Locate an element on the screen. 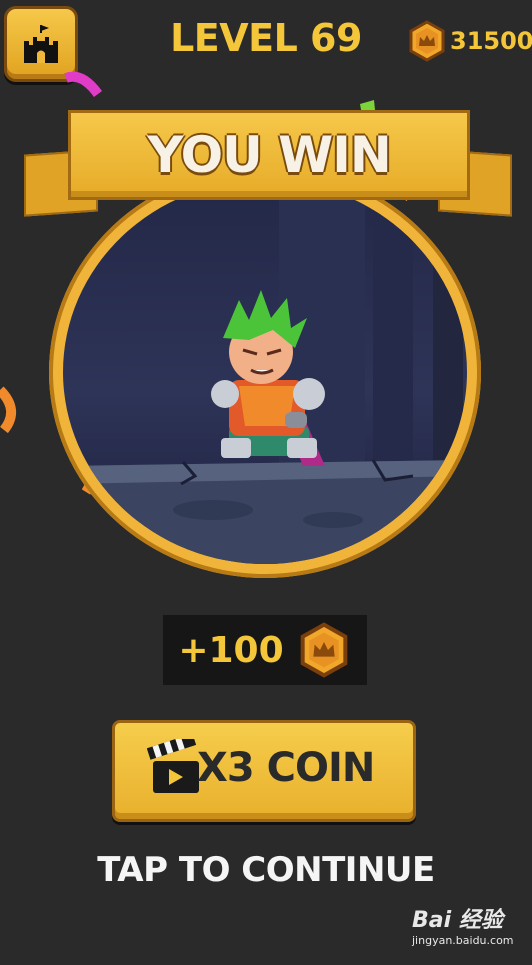 The image size is (532, 965). tap-to-continue: TAP TO CONTINUE is located at coordinates (266, 870).